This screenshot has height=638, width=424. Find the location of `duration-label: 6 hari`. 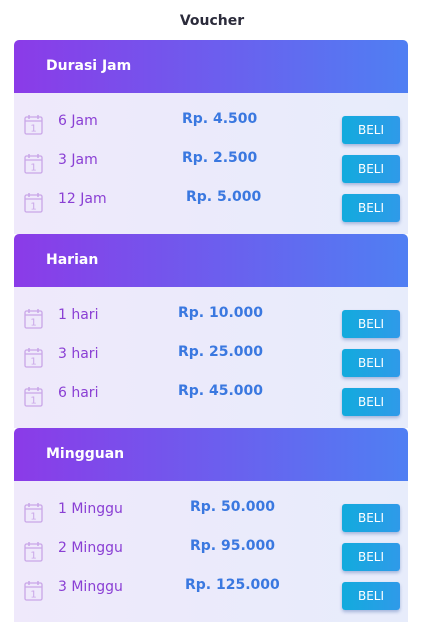

duration-label: 6 hari is located at coordinates (78, 393).